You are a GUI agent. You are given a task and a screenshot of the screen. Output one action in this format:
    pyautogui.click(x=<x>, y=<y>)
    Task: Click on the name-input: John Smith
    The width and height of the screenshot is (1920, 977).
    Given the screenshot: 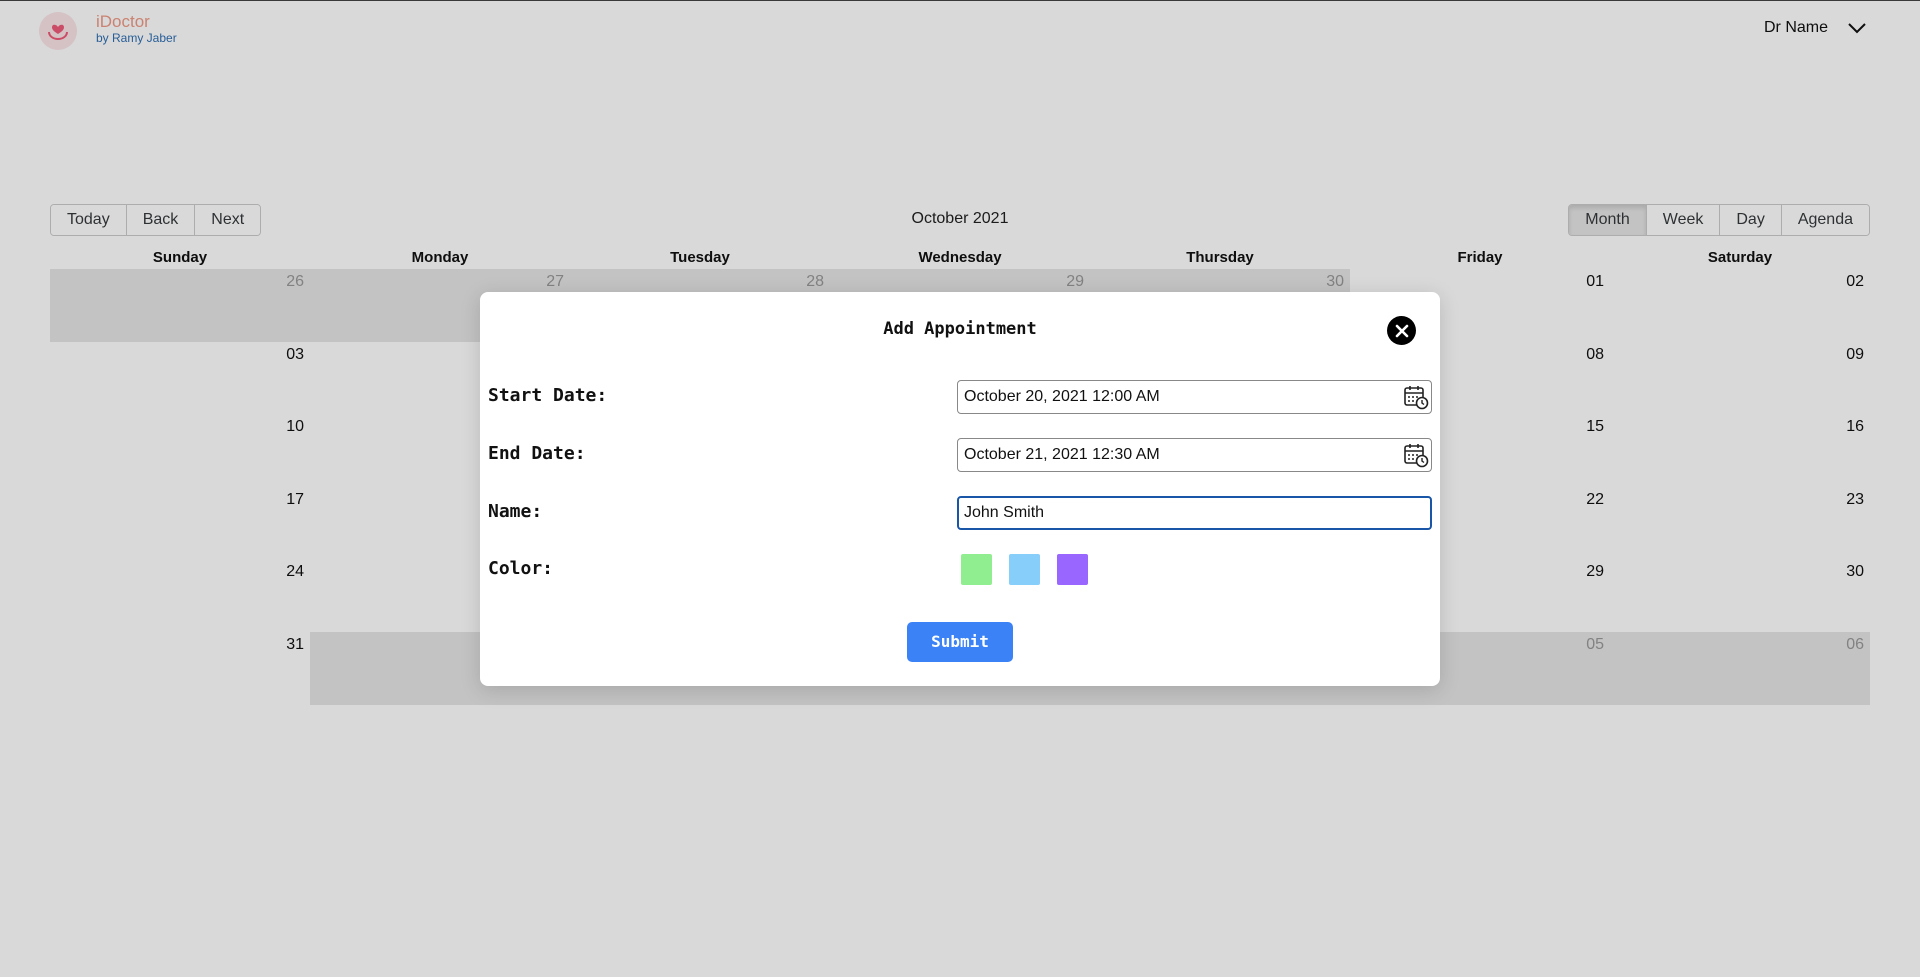 What is the action you would take?
    pyautogui.click(x=1194, y=513)
    